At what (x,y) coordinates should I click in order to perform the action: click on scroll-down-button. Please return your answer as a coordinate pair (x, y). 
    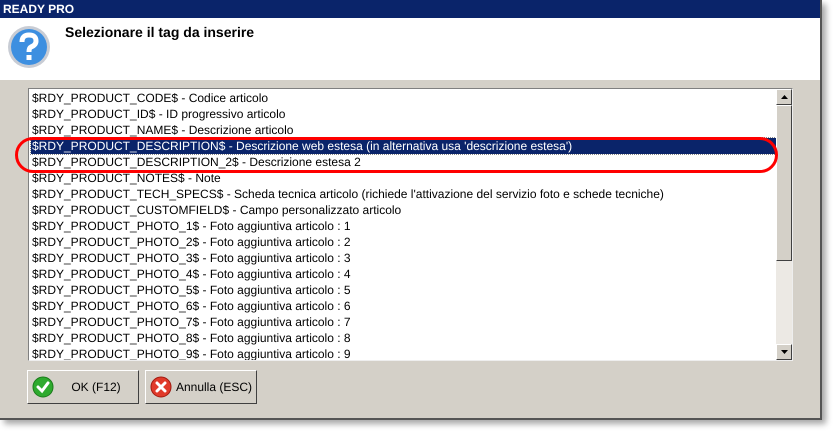
    Looking at the image, I should click on (784, 352).